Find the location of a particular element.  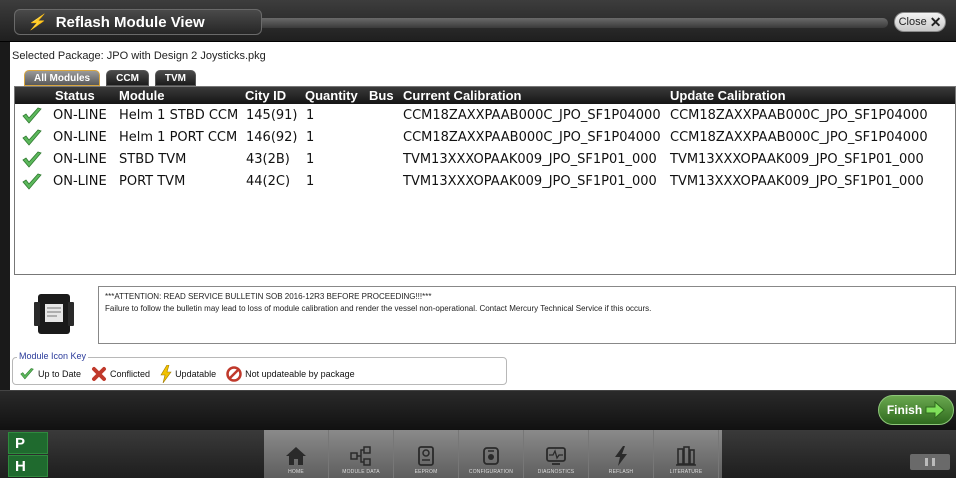

row-city-id: 44(2C) is located at coordinates (268, 181).